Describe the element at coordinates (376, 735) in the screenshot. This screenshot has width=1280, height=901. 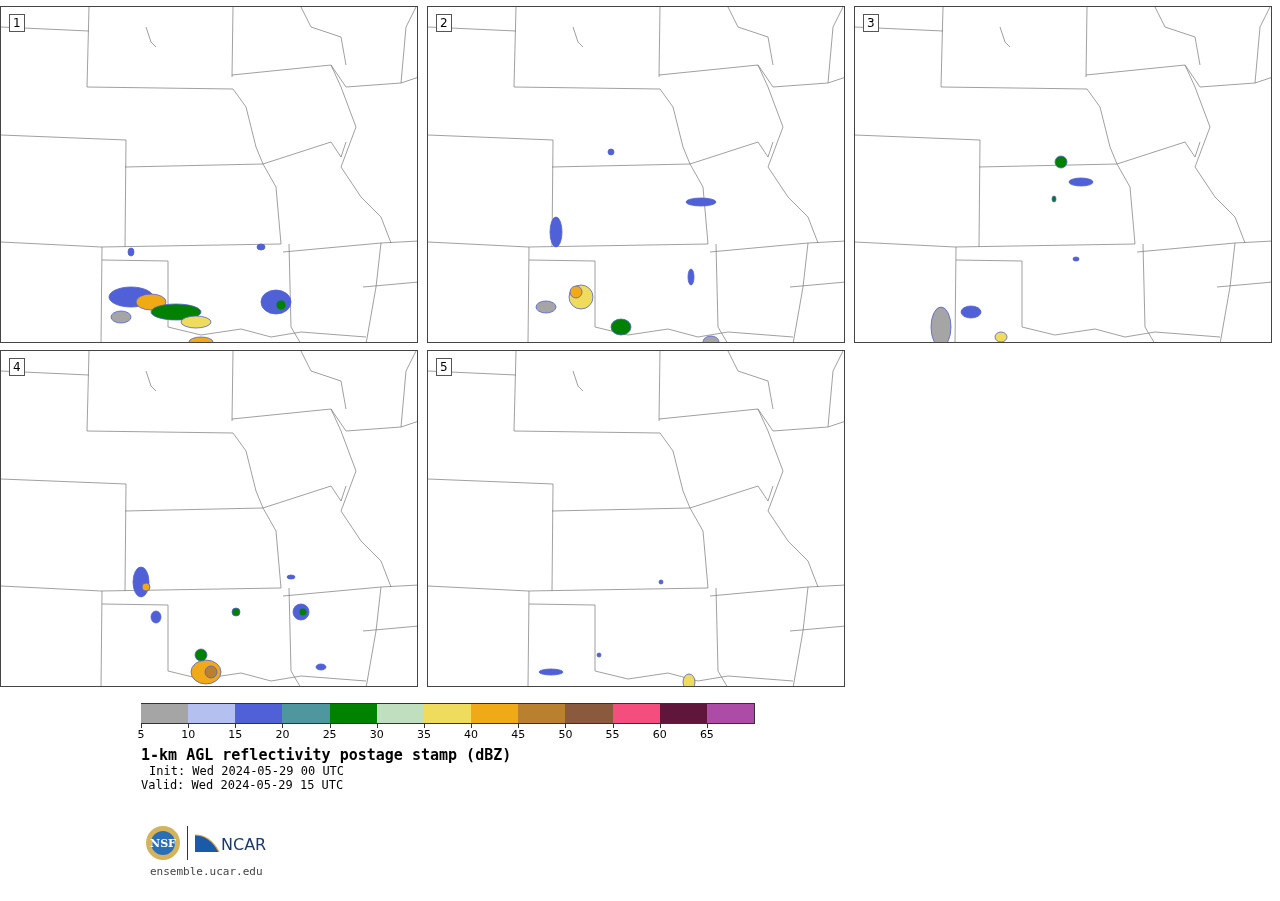
I see `tick-label: 30` at that location.